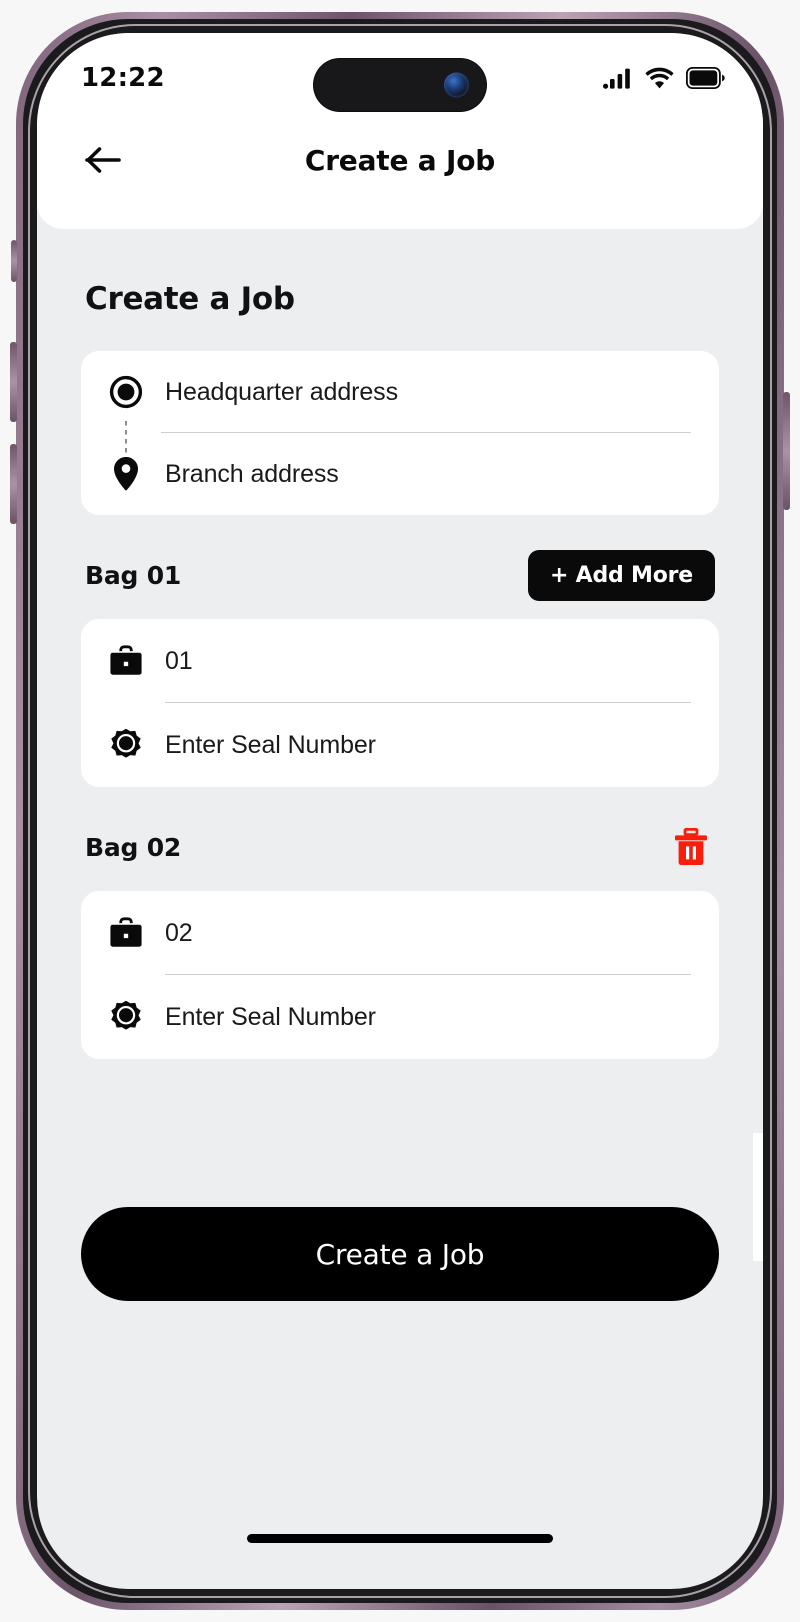  Describe the element at coordinates (705, 78) in the screenshot. I see `battery-full-icon` at that location.